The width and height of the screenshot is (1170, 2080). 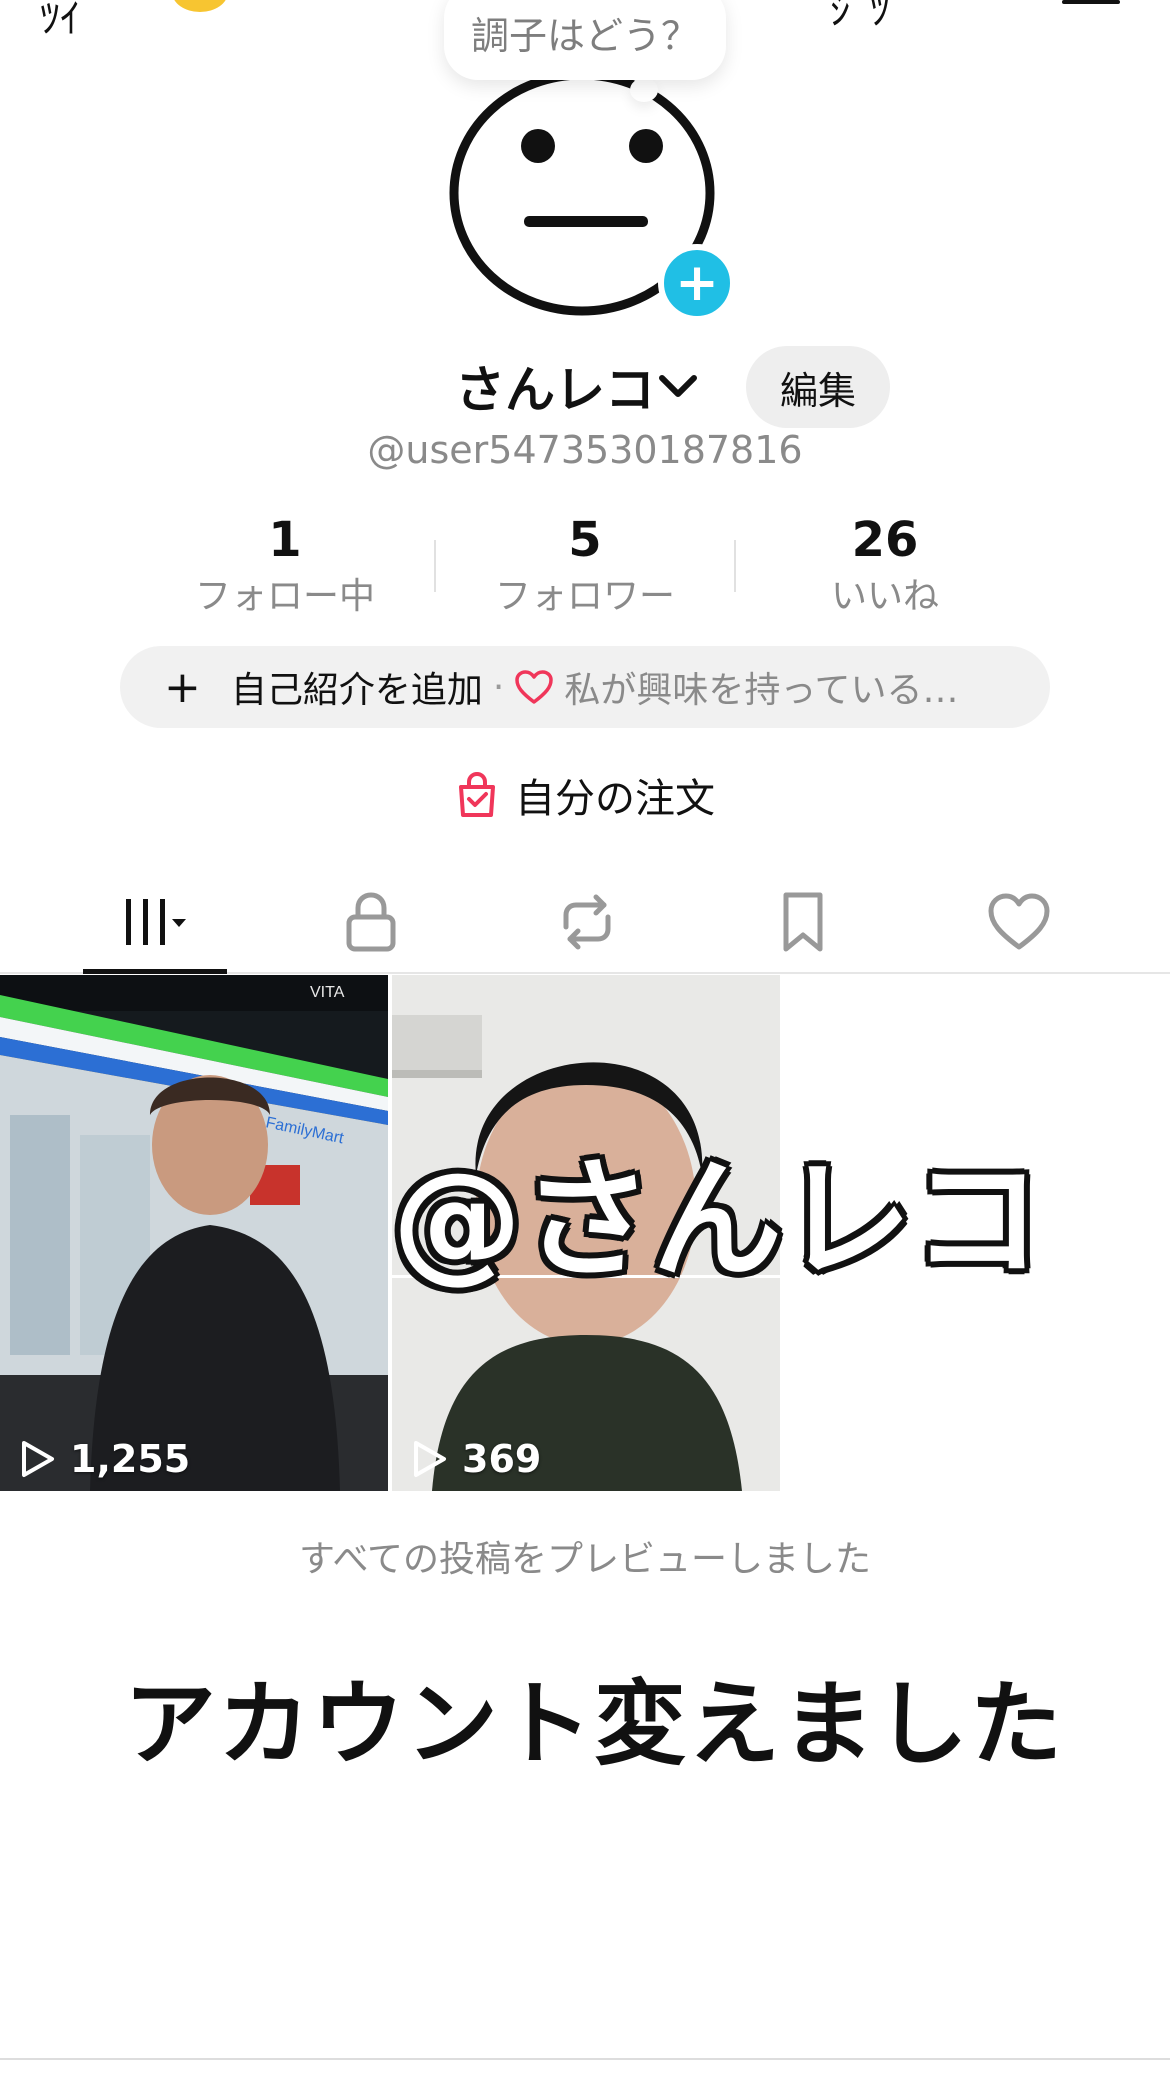 I want to click on top-bar-right-fragment: ｼﾞﾂ, so click(x=860, y=17).